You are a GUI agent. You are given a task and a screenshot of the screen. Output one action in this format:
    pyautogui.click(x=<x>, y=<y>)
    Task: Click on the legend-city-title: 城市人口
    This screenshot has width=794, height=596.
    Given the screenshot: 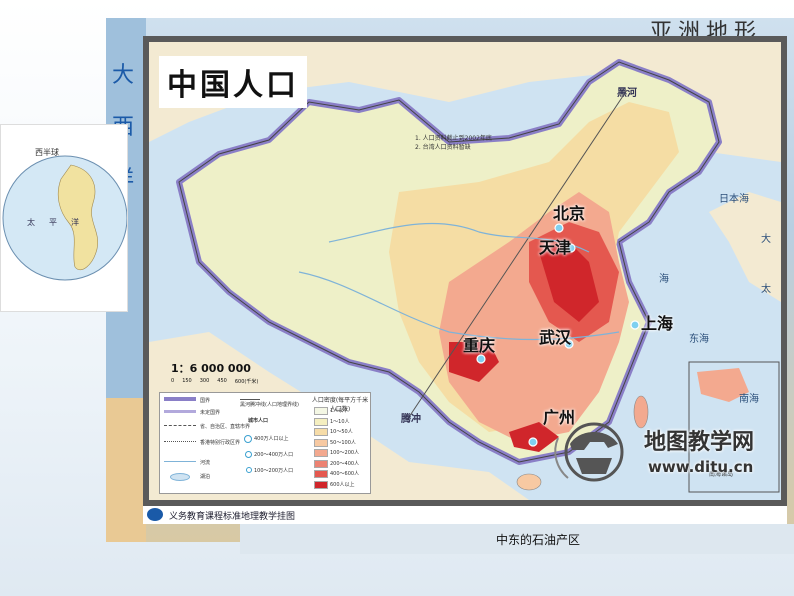 What is the action you would take?
    pyautogui.click(x=258, y=421)
    